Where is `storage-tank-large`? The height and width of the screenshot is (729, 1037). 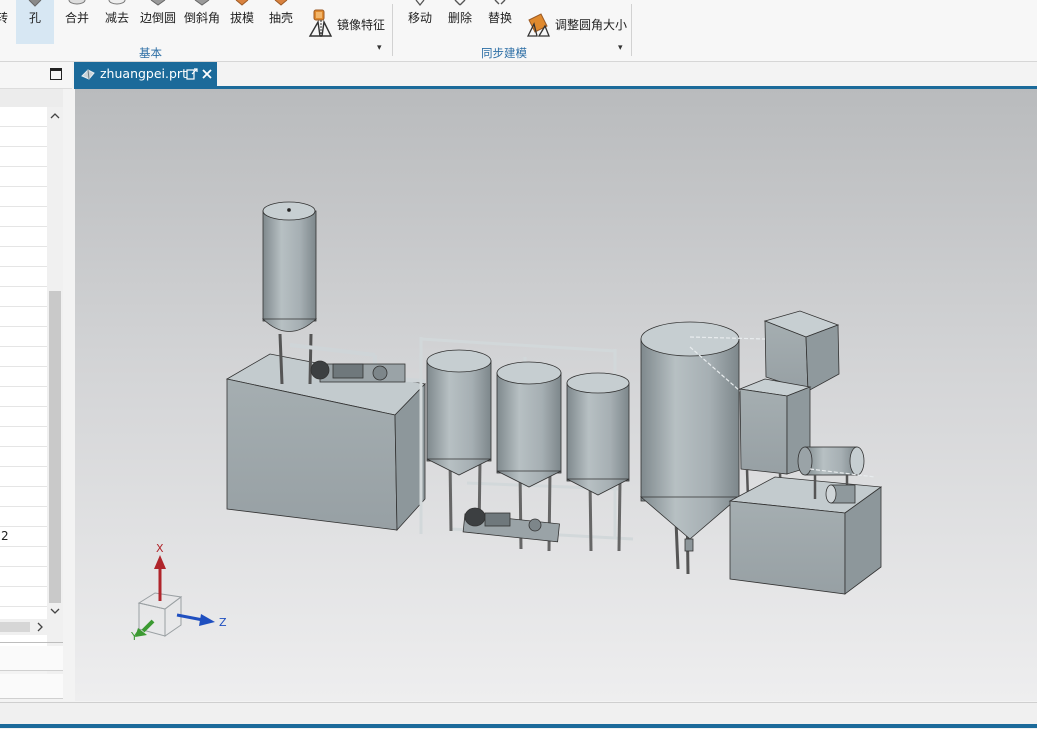
storage-tank-large is located at coordinates (690, 448).